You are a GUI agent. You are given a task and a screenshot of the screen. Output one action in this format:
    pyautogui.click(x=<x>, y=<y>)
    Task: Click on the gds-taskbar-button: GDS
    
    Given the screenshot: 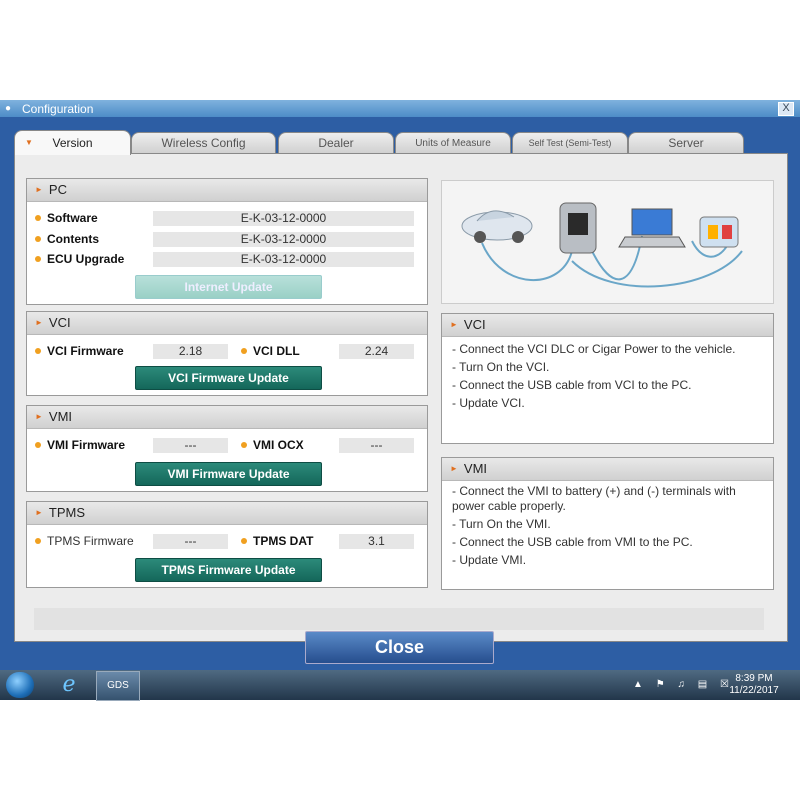 What is the action you would take?
    pyautogui.click(x=118, y=686)
    